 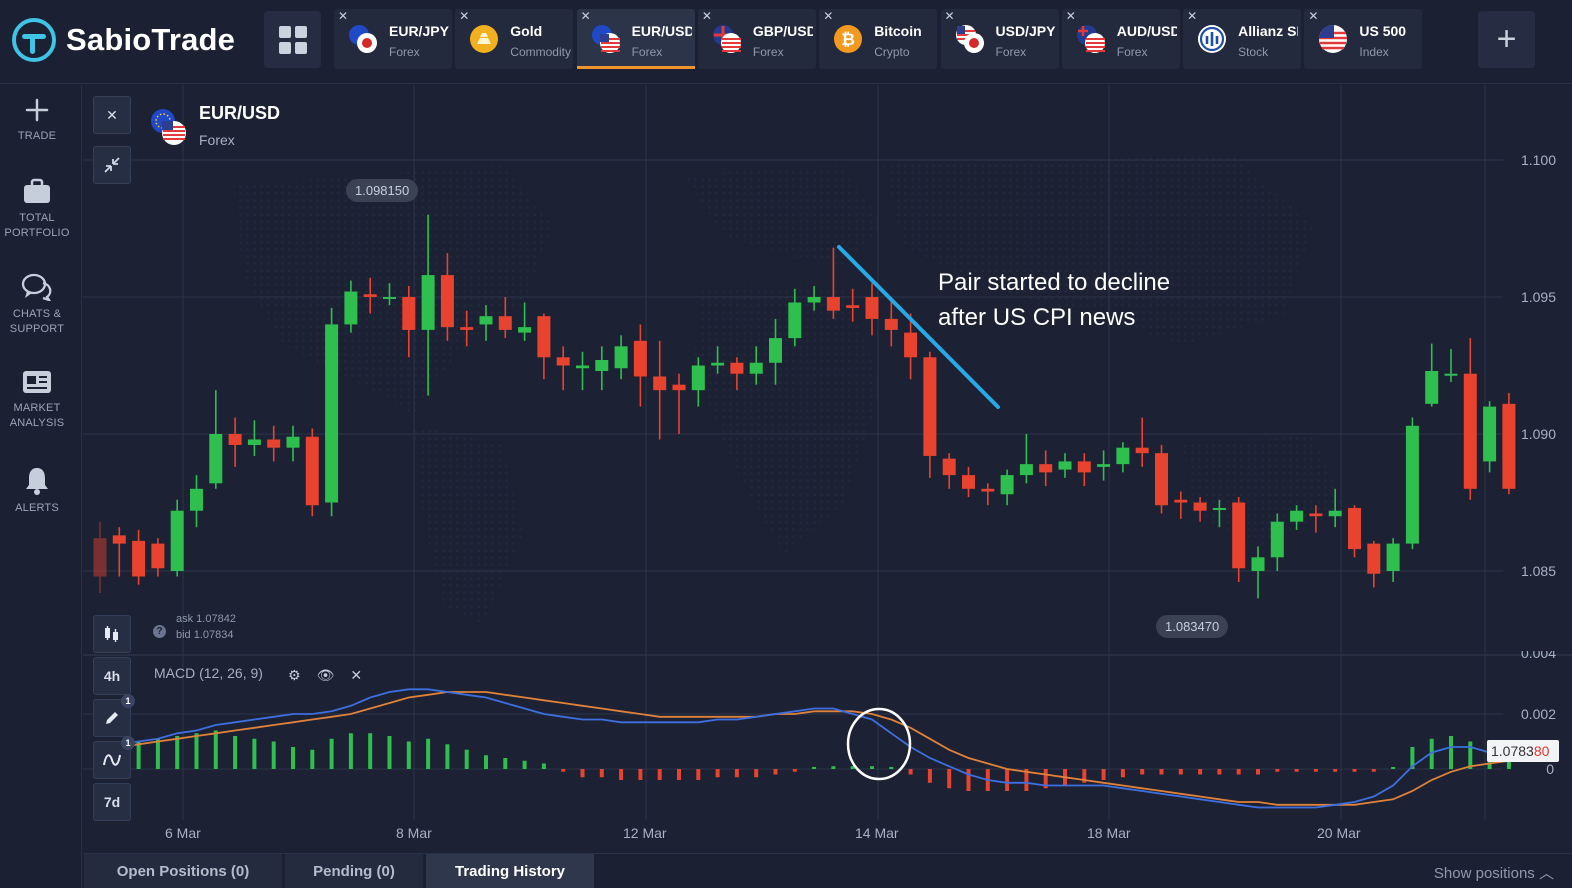 I want to click on indicator-remove-close-icon: ✕, so click(x=356, y=675).